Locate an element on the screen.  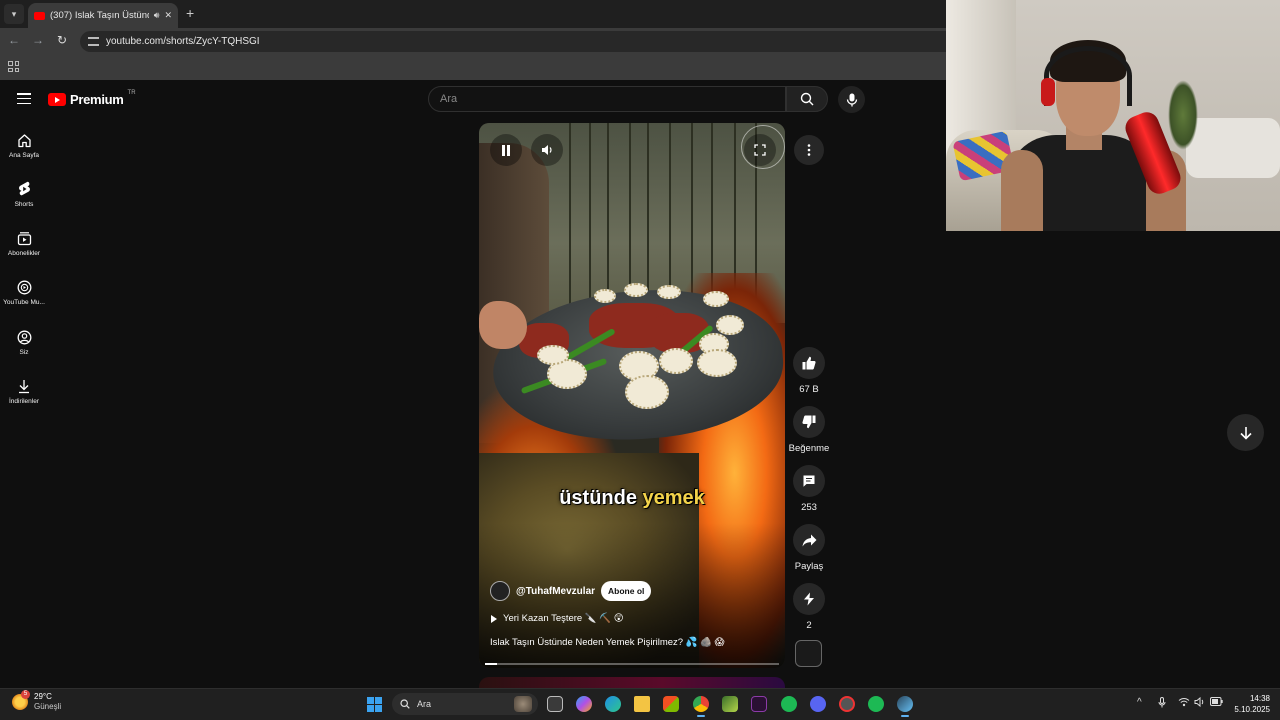
task-view-icon is located at coordinates (555, 704).